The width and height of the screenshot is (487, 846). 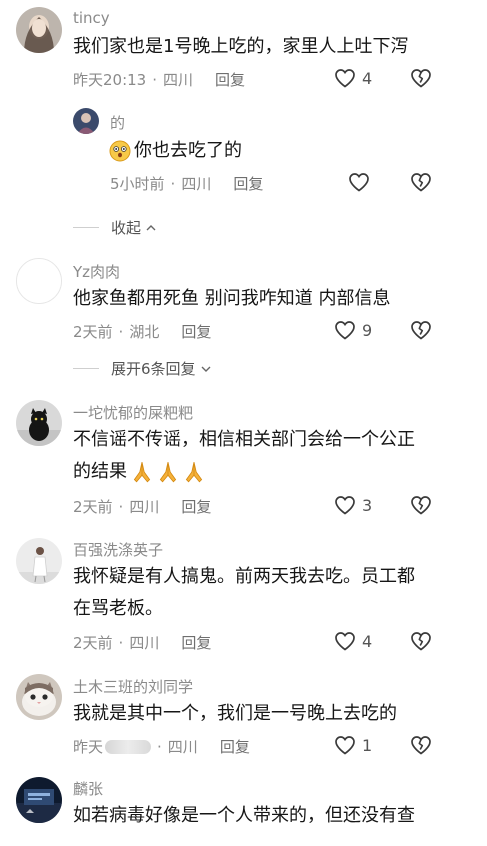 I want to click on comment-text: 我怀疑是有人搞鬼。前两天我去吃。员工都, so click(x=244, y=576).